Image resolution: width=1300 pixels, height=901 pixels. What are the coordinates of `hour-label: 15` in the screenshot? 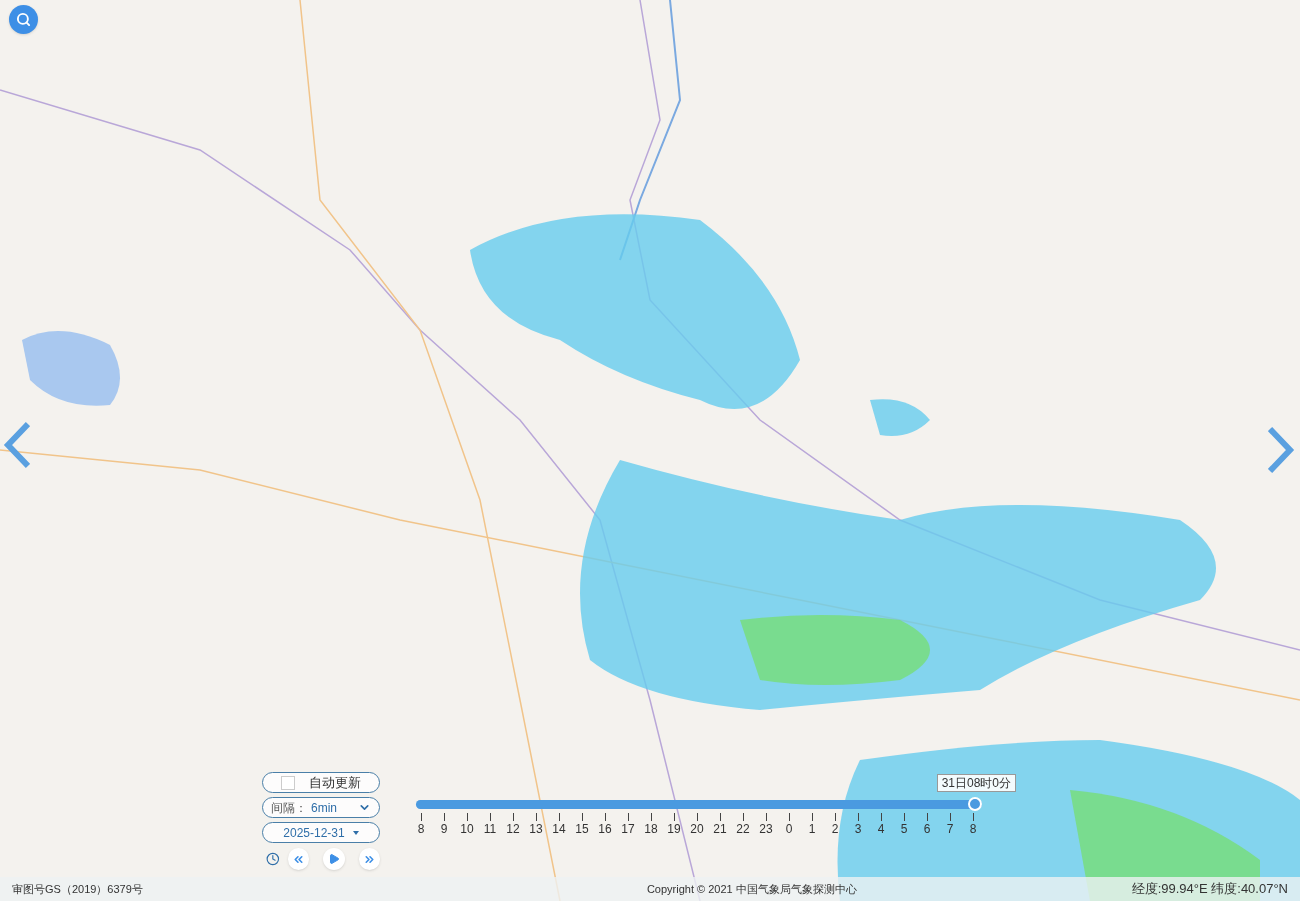 It's located at (582, 829).